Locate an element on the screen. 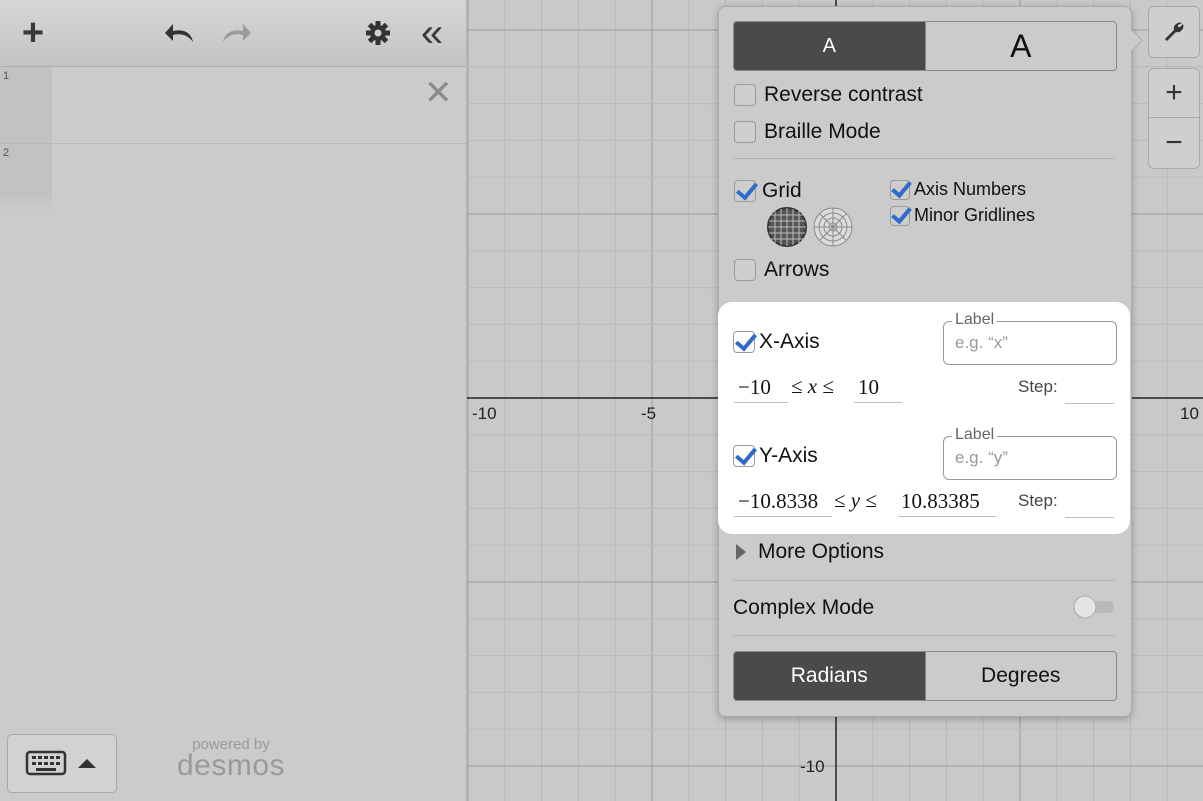 The height and width of the screenshot is (801, 1203). graph-settings-button is located at coordinates (1174, 32).